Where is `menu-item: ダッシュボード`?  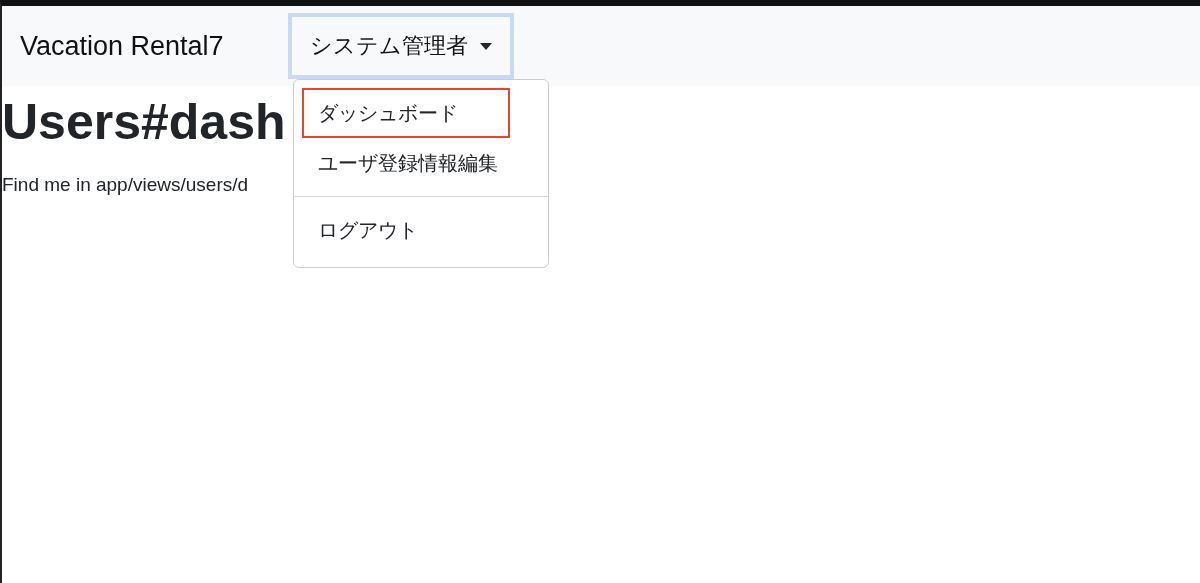 menu-item: ダッシュボード is located at coordinates (405, 113).